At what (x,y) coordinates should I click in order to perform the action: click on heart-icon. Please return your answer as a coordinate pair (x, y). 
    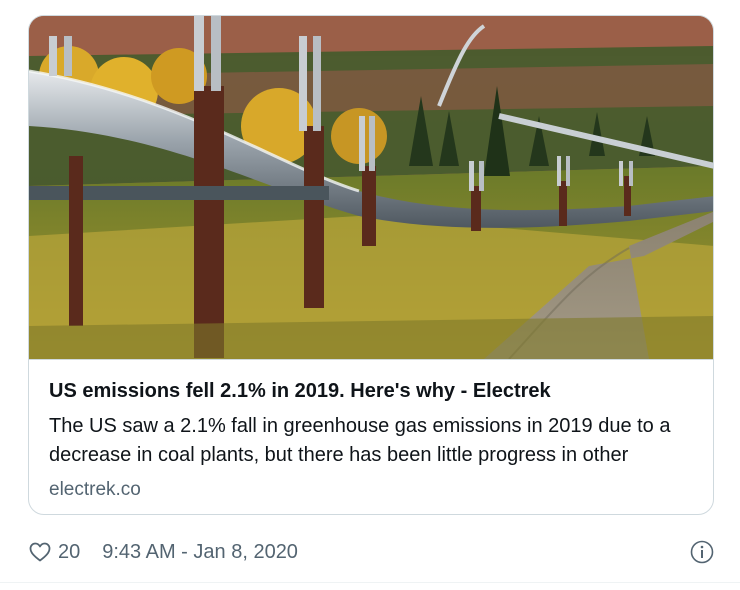
    Looking at the image, I should click on (40, 552).